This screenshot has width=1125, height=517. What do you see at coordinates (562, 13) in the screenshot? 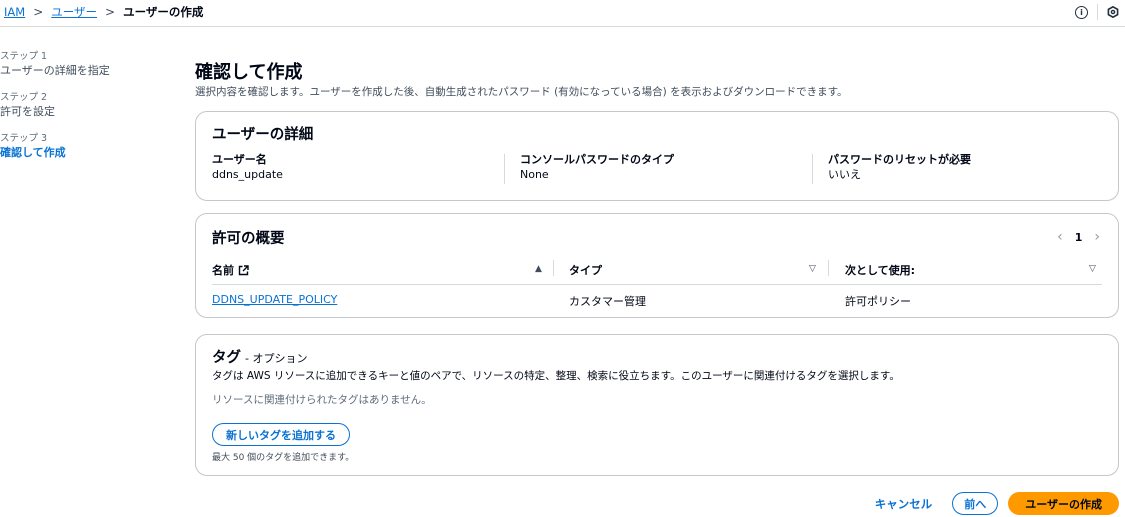
I see `top-bar: IAM > ユーザー > ユーザーの作成 i` at bounding box center [562, 13].